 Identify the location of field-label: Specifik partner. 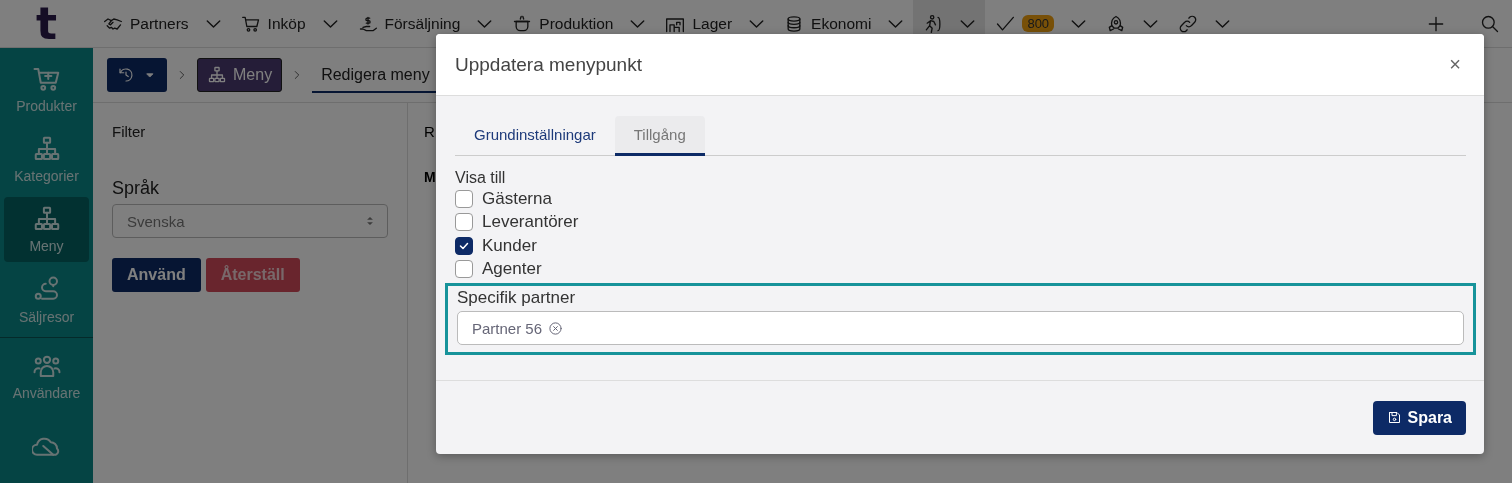
(517, 298).